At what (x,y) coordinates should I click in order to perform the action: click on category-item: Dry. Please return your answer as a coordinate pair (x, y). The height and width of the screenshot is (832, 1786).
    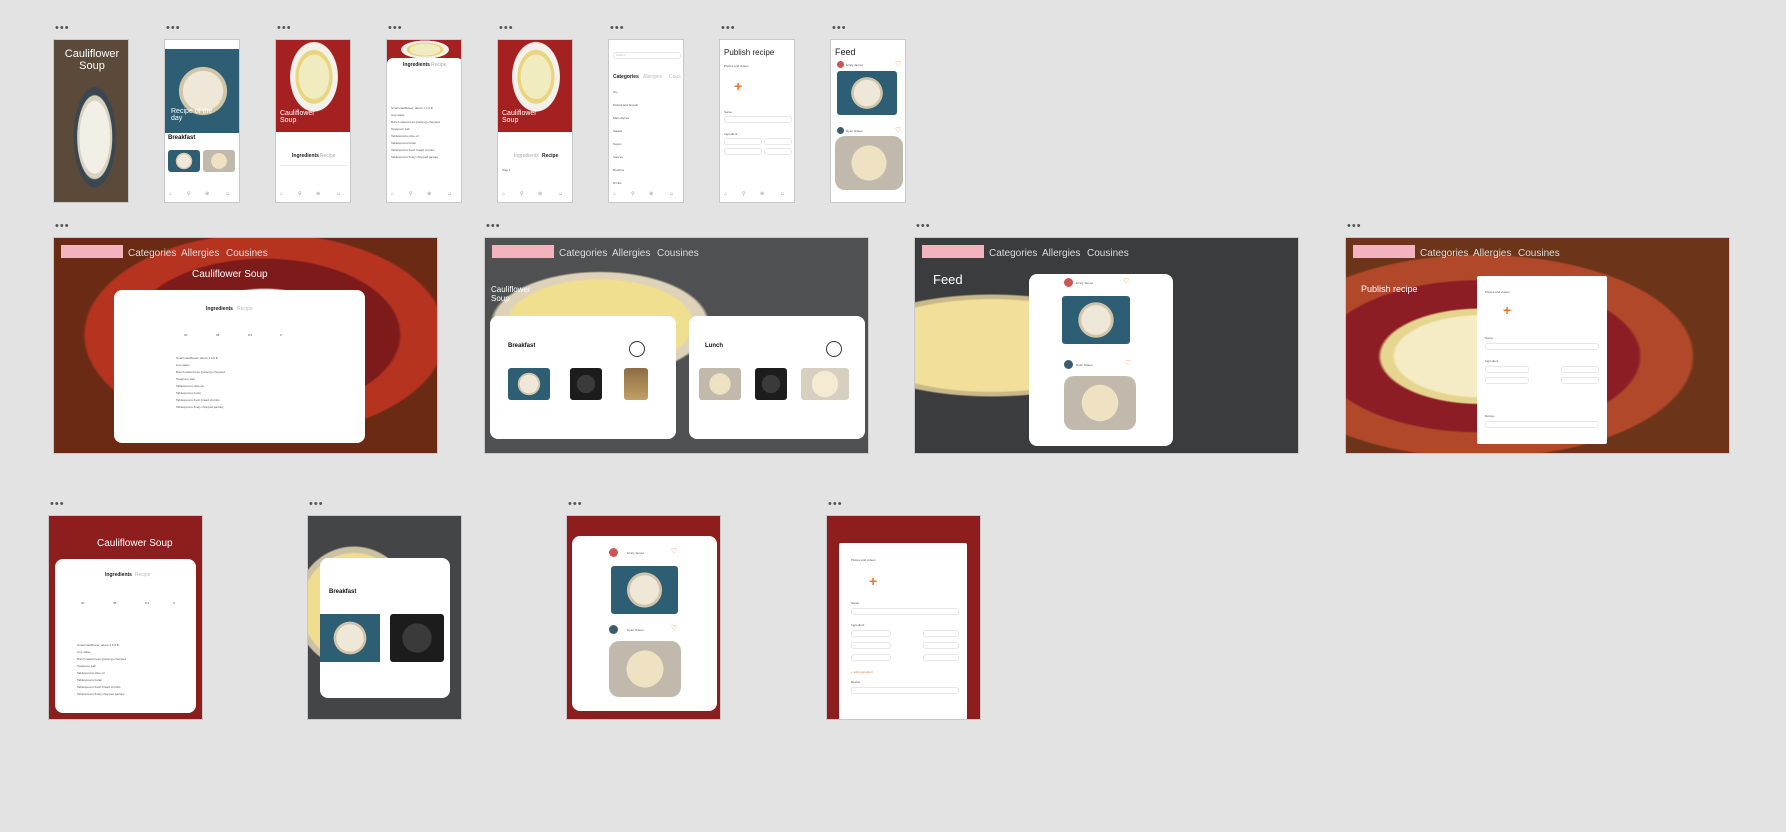
    Looking at the image, I should click on (615, 92).